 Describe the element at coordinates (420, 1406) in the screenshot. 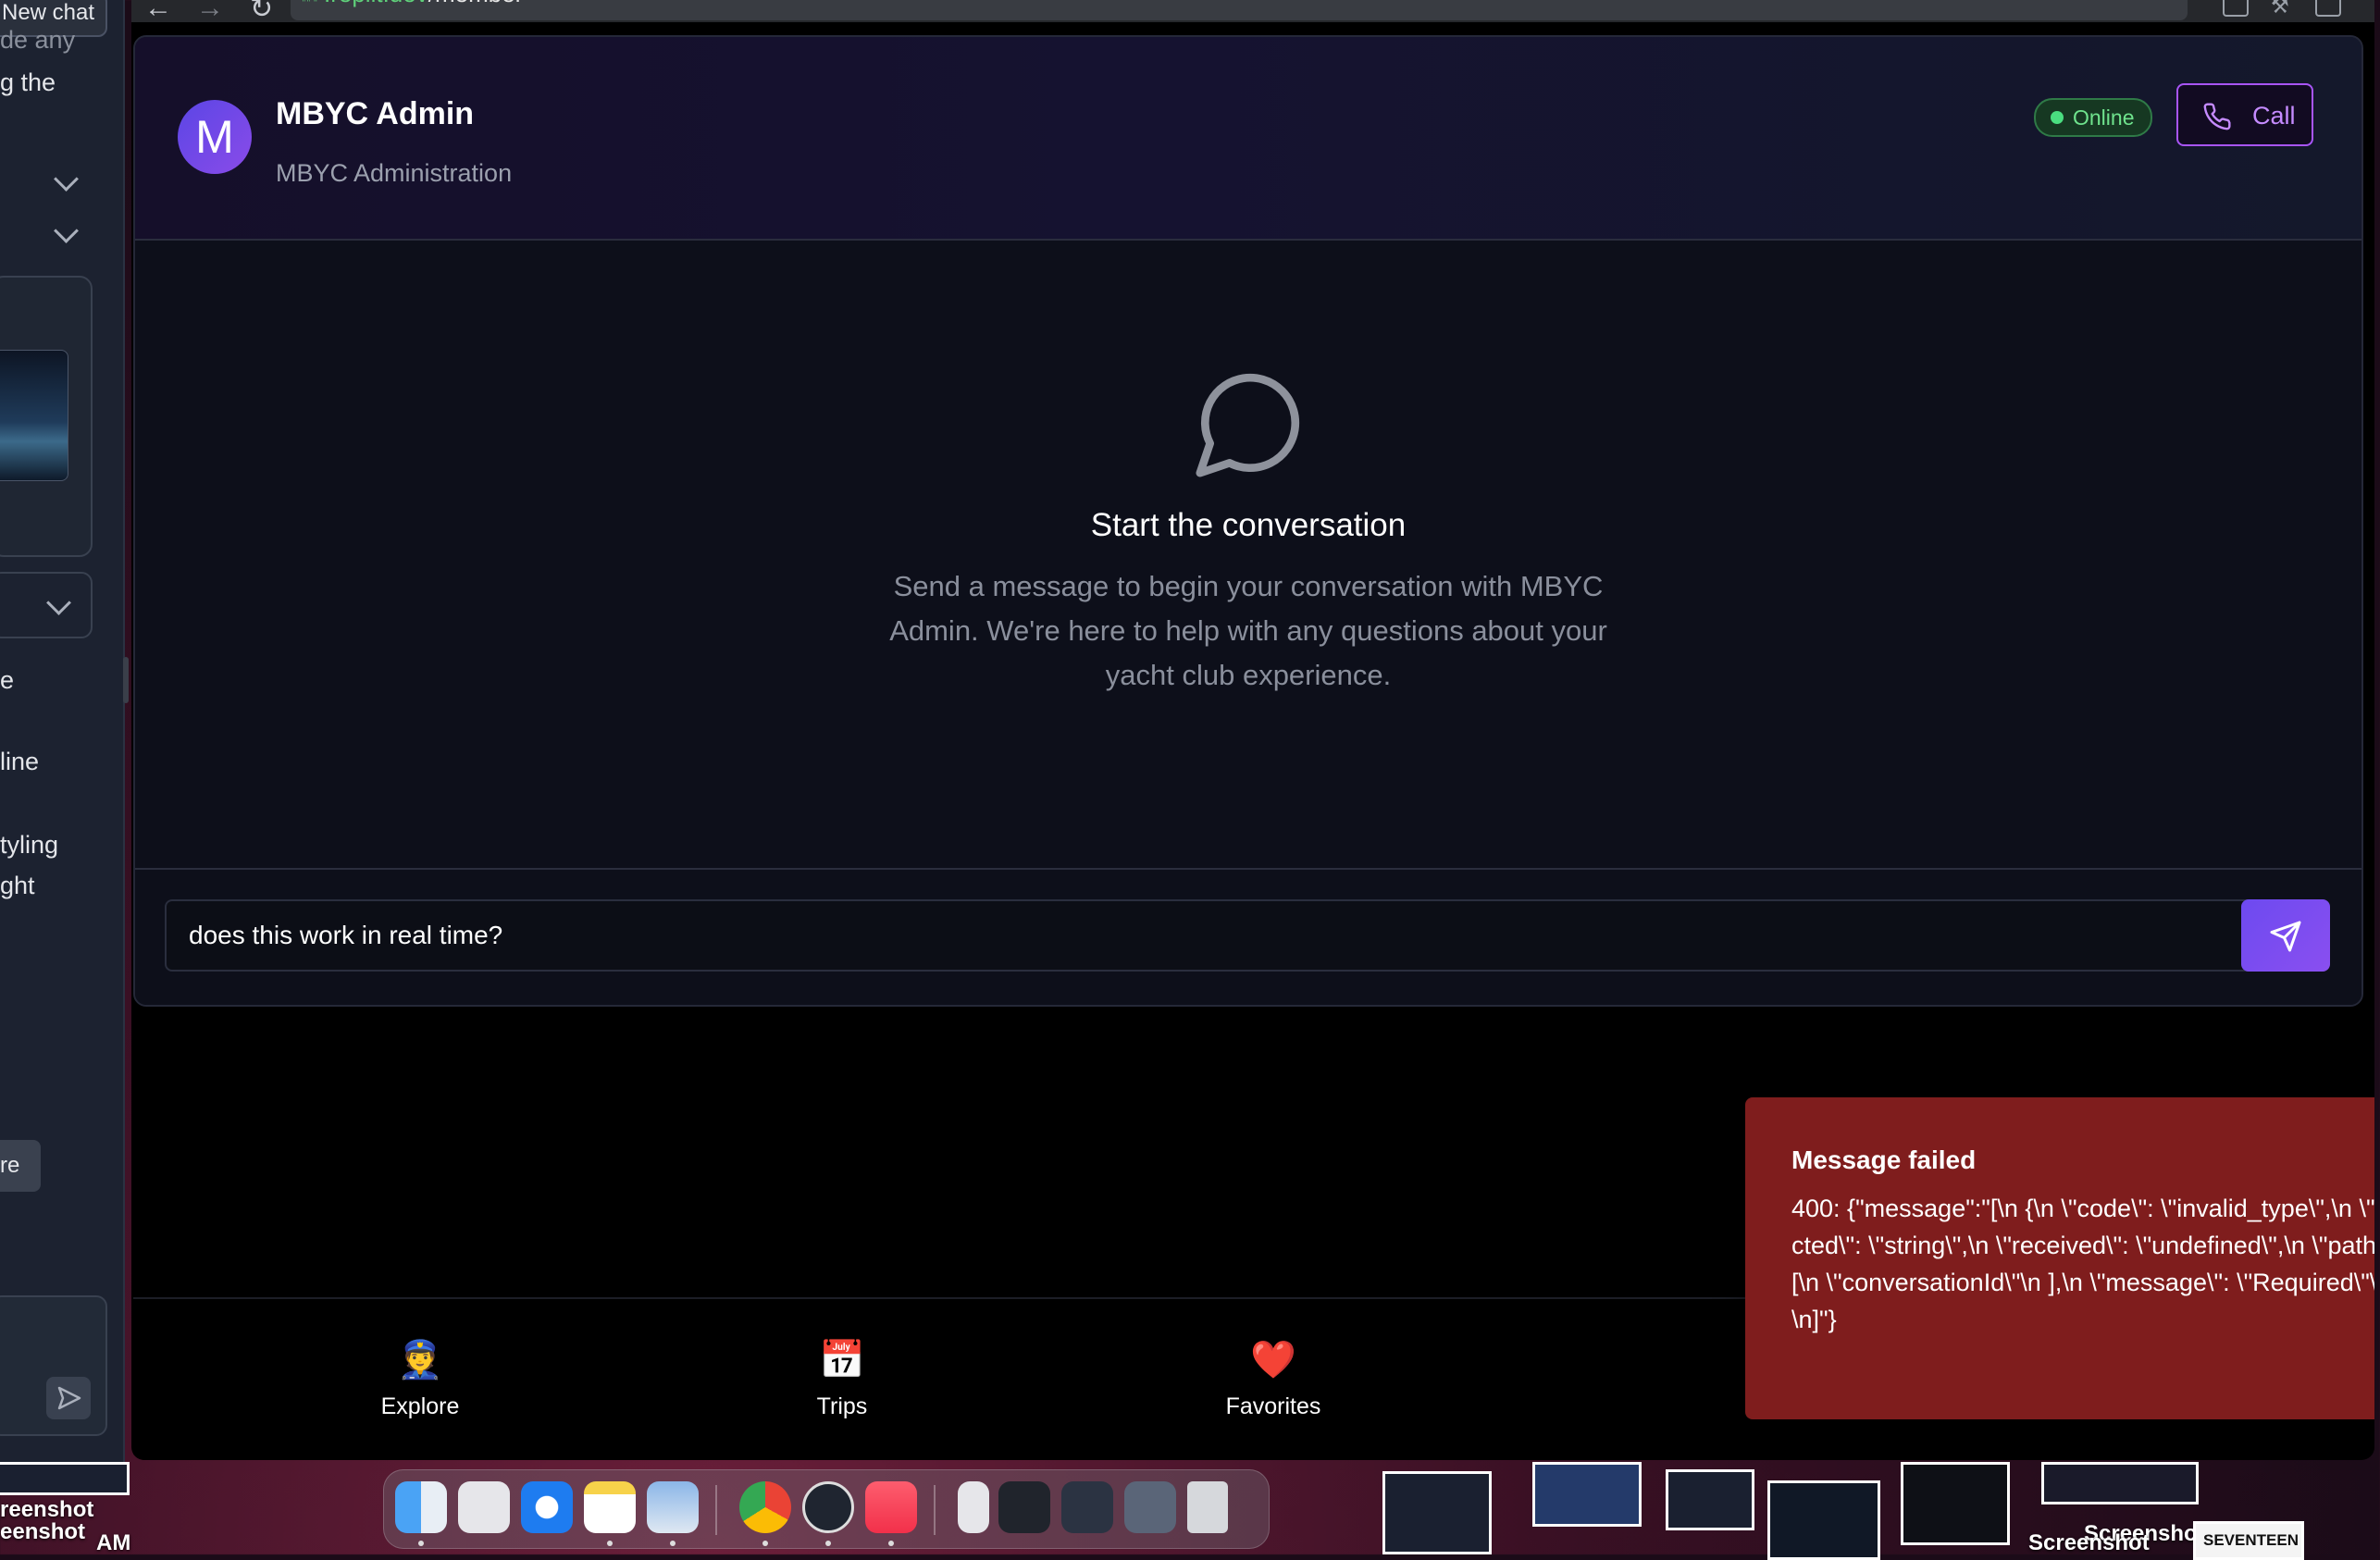

I see `nav-label: Explore` at that location.